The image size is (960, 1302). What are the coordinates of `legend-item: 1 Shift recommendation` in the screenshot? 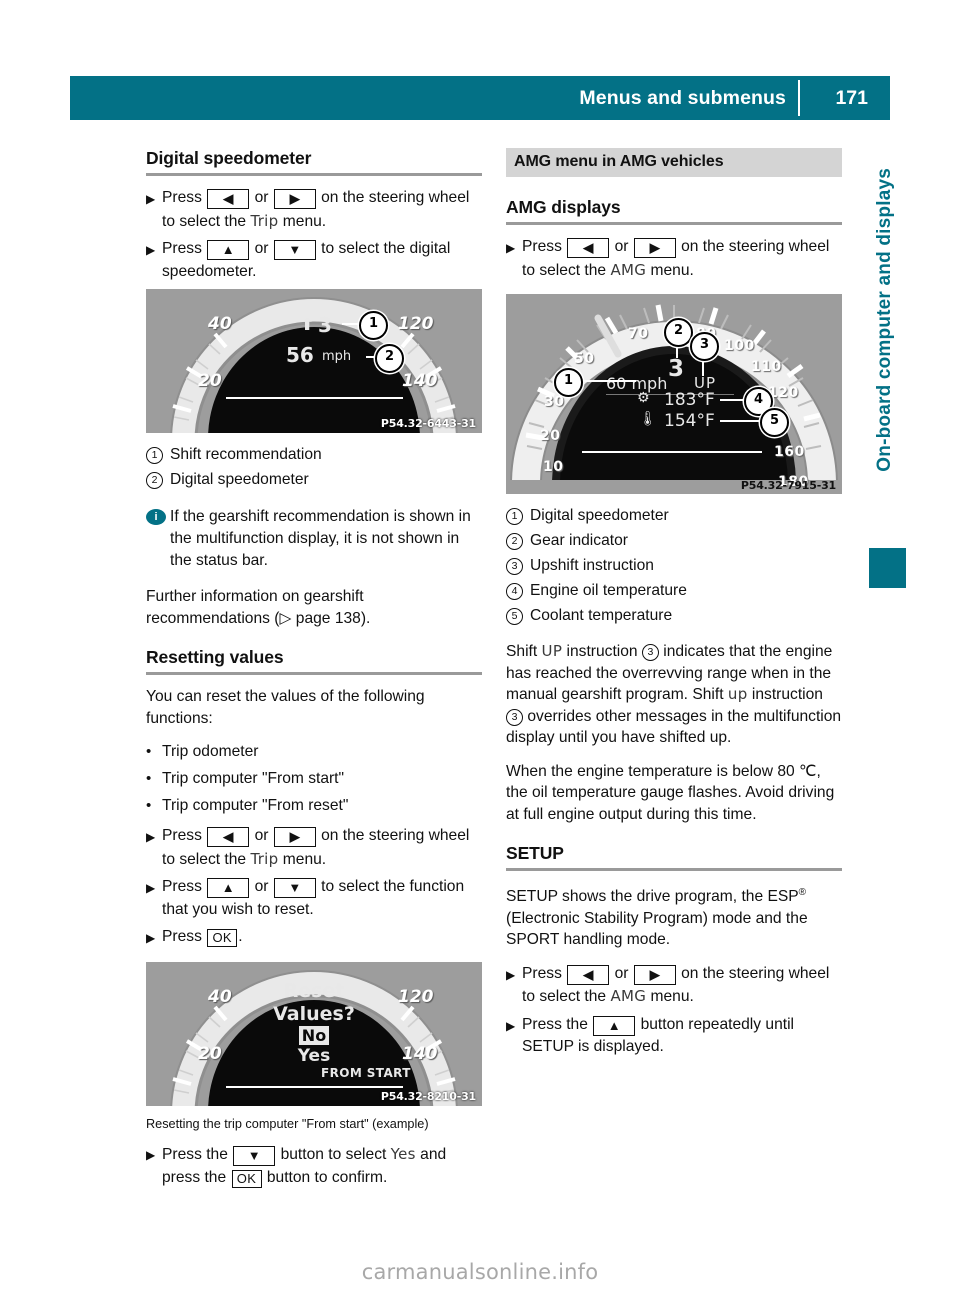 It's located at (314, 455).